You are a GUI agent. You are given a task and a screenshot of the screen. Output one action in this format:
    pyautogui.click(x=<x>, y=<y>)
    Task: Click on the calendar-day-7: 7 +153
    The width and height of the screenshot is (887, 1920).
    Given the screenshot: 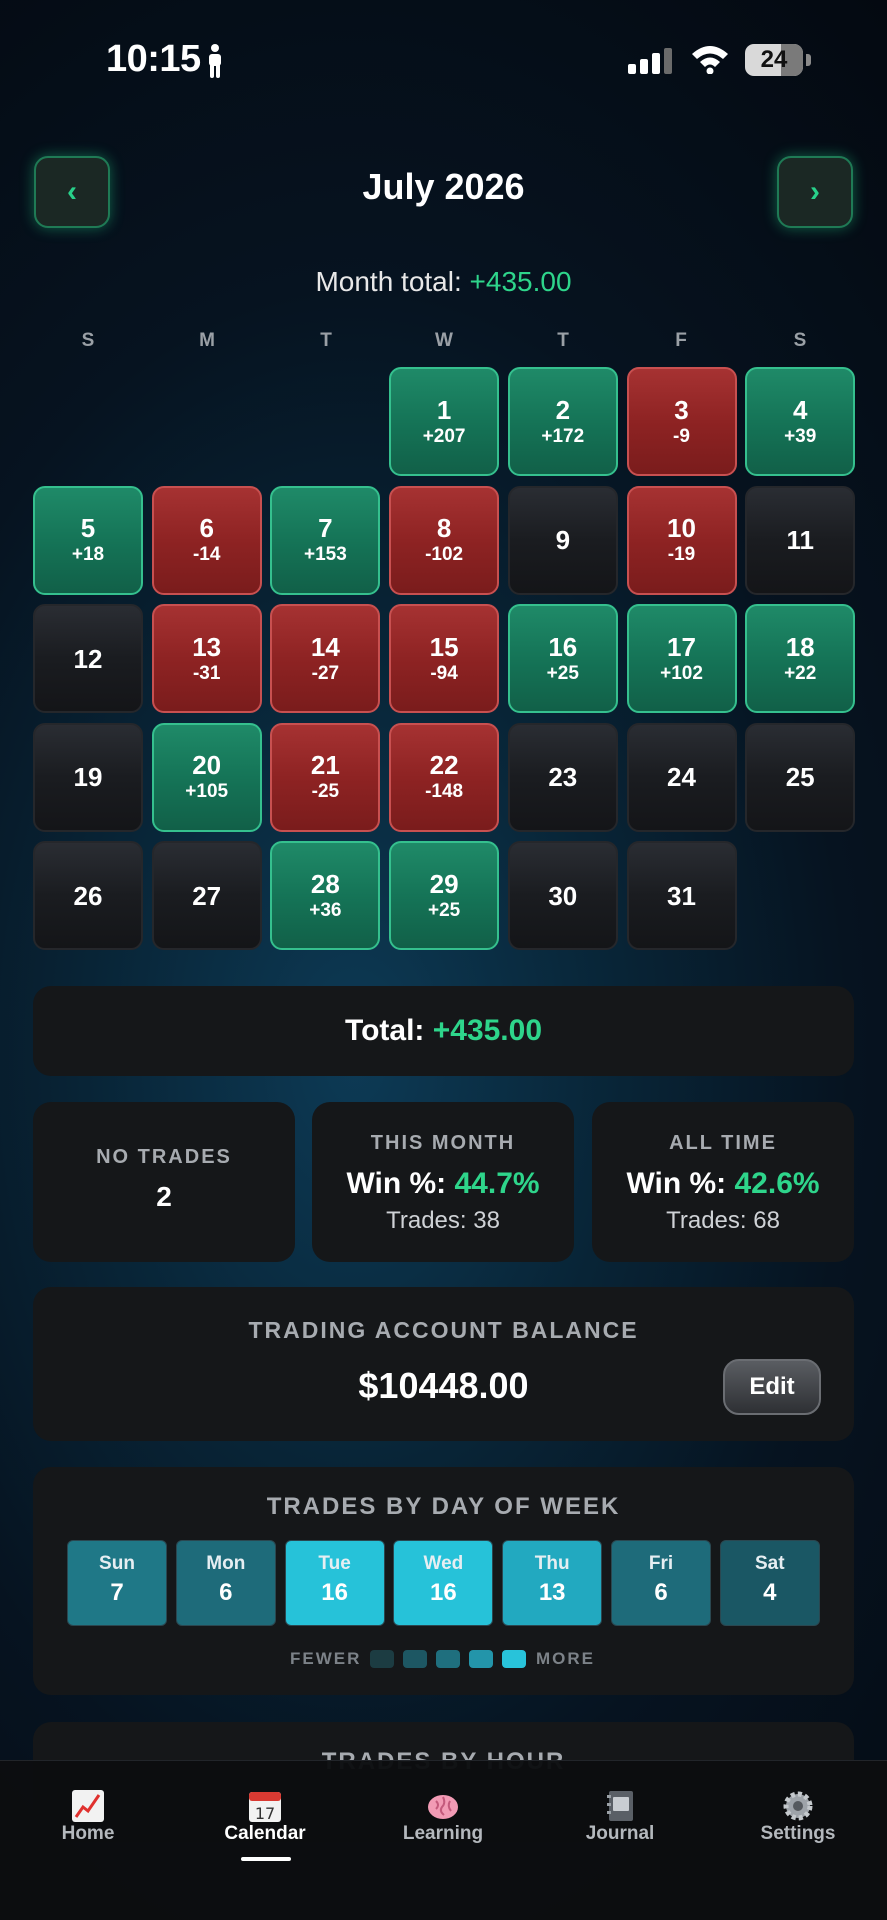 What is the action you would take?
    pyautogui.click(x=325, y=540)
    